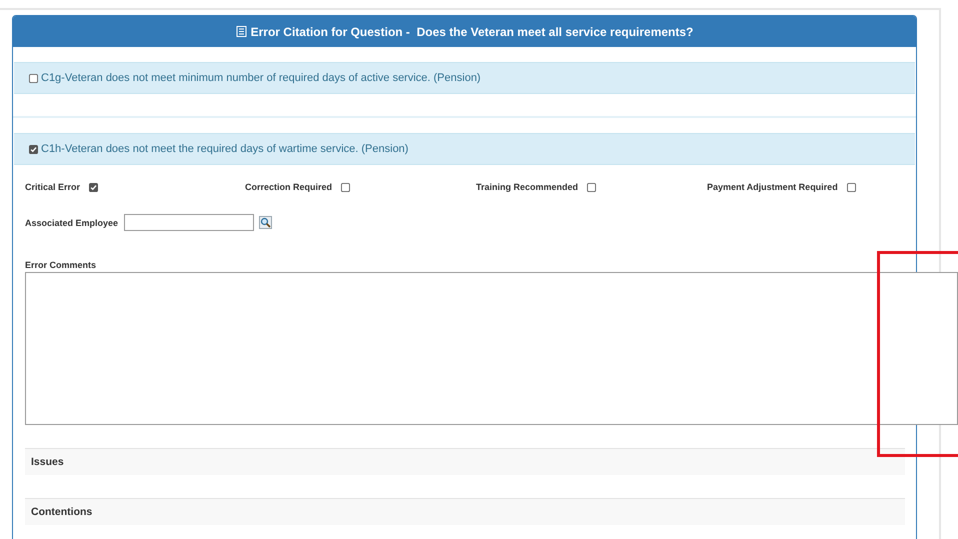  Describe the element at coordinates (465, 511) in the screenshot. I see `section-header: Contentions` at that location.